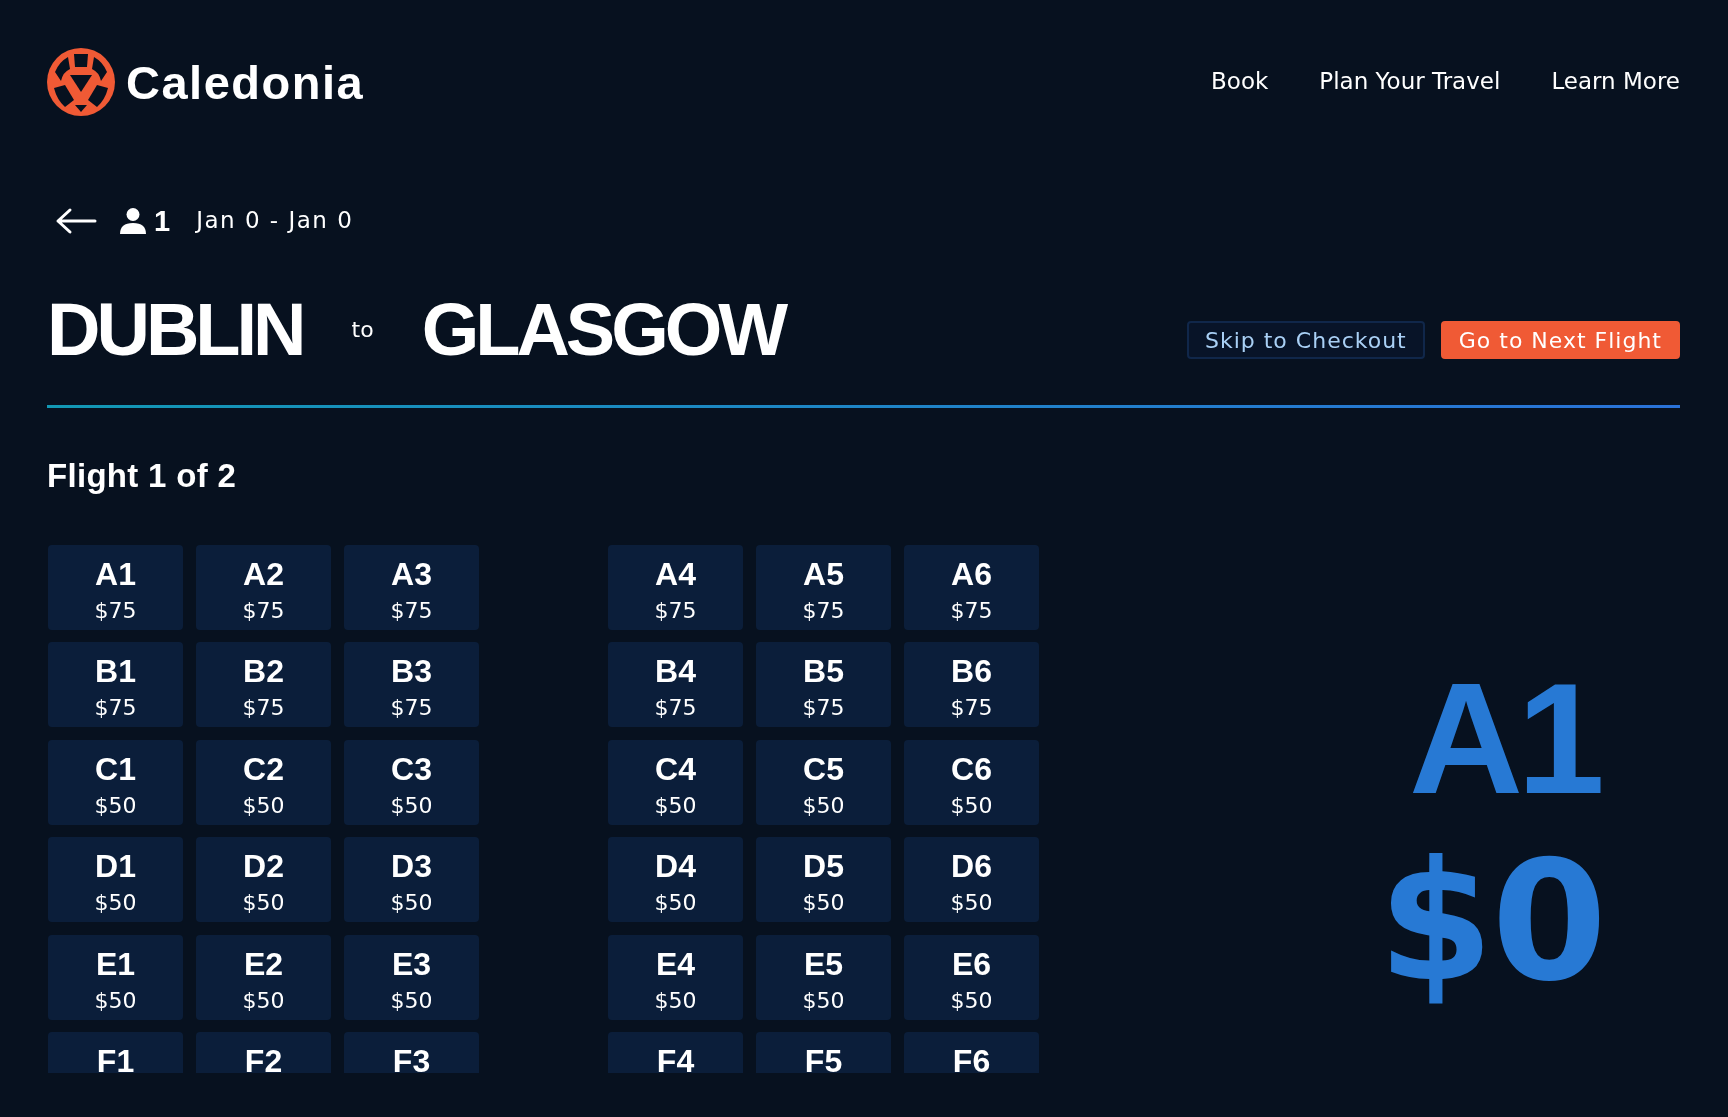 This screenshot has width=1728, height=1117. Describe the element at coordinates (411, 880) in the screenshot. I see `seat-button: D3 $50` at that location.